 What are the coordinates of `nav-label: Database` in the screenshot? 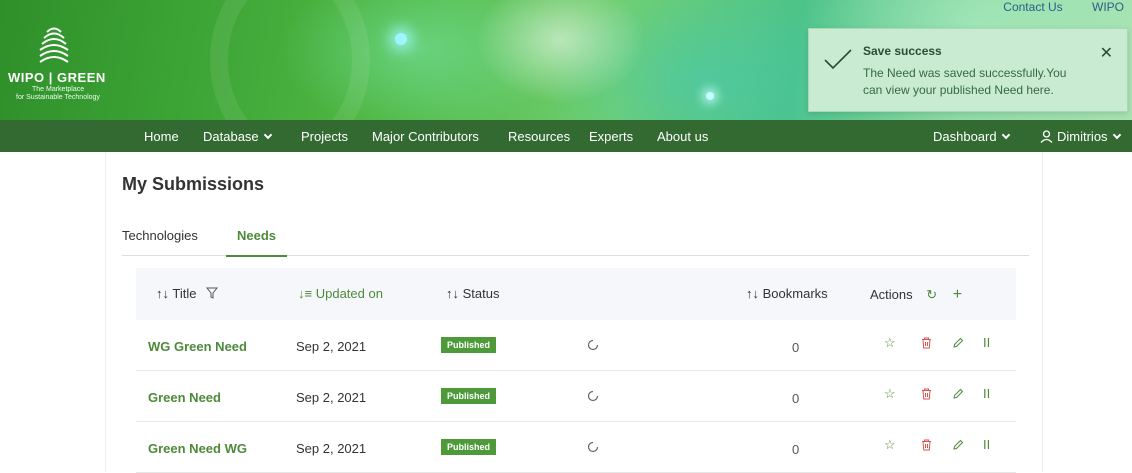 It's located at (231, 136).